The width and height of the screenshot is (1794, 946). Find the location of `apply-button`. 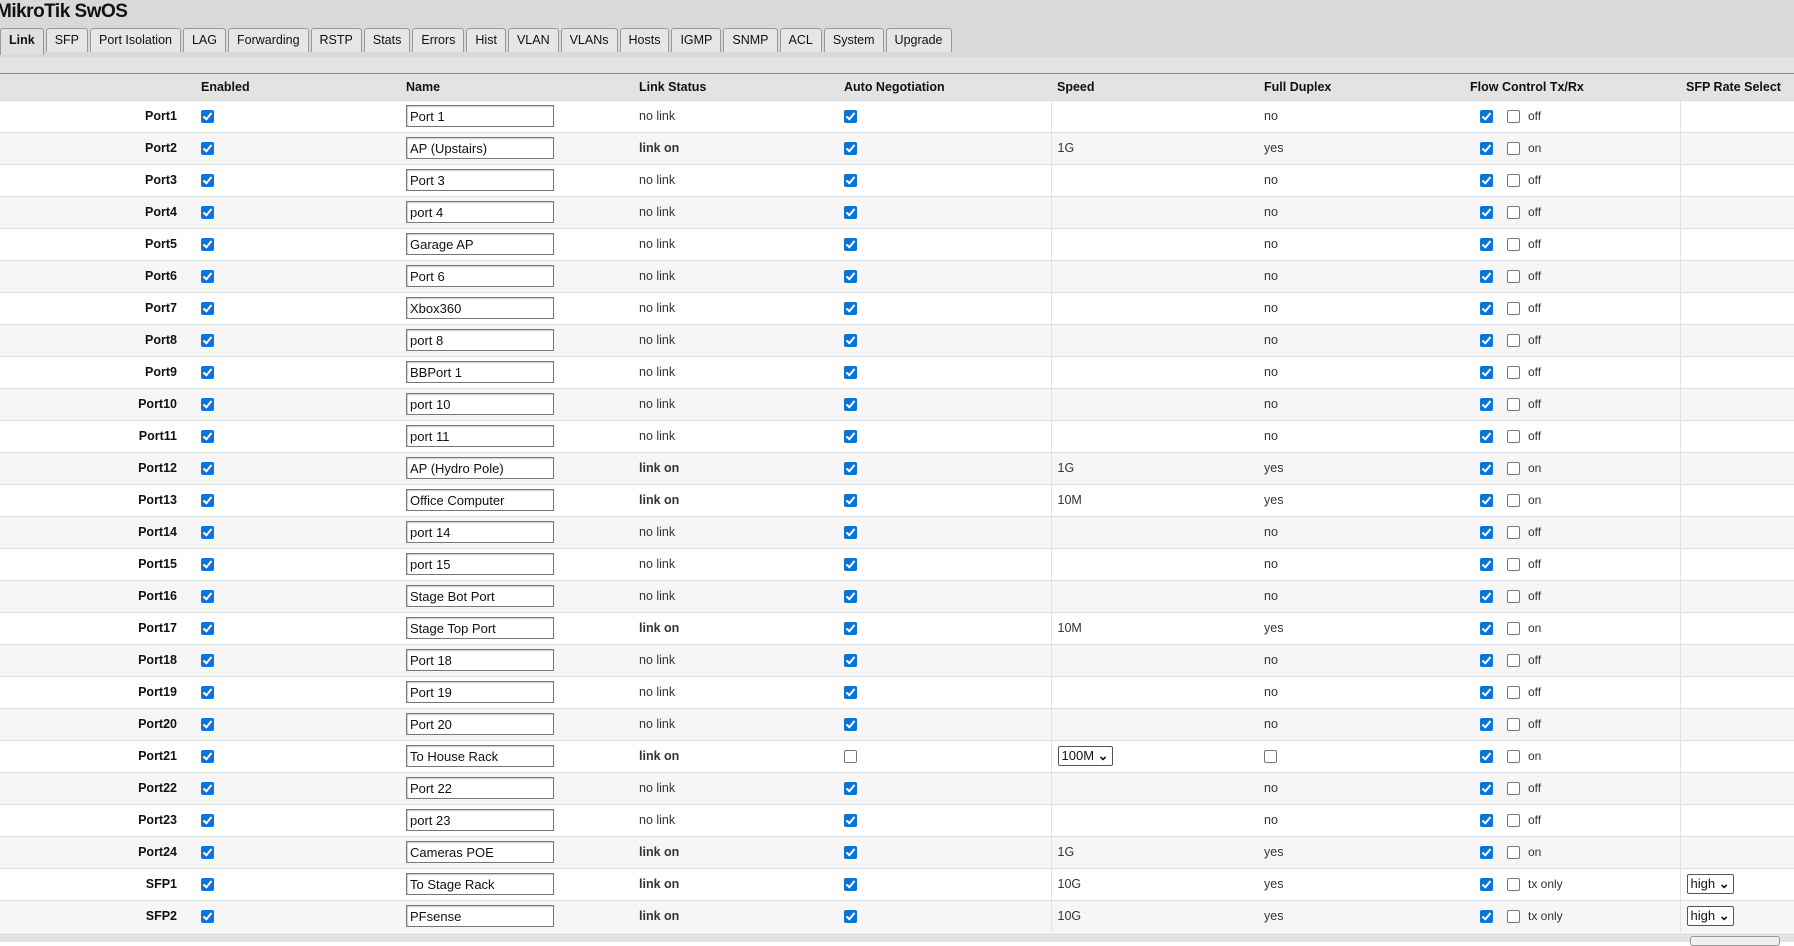

apply-button is located at coordinates (1735, 941).